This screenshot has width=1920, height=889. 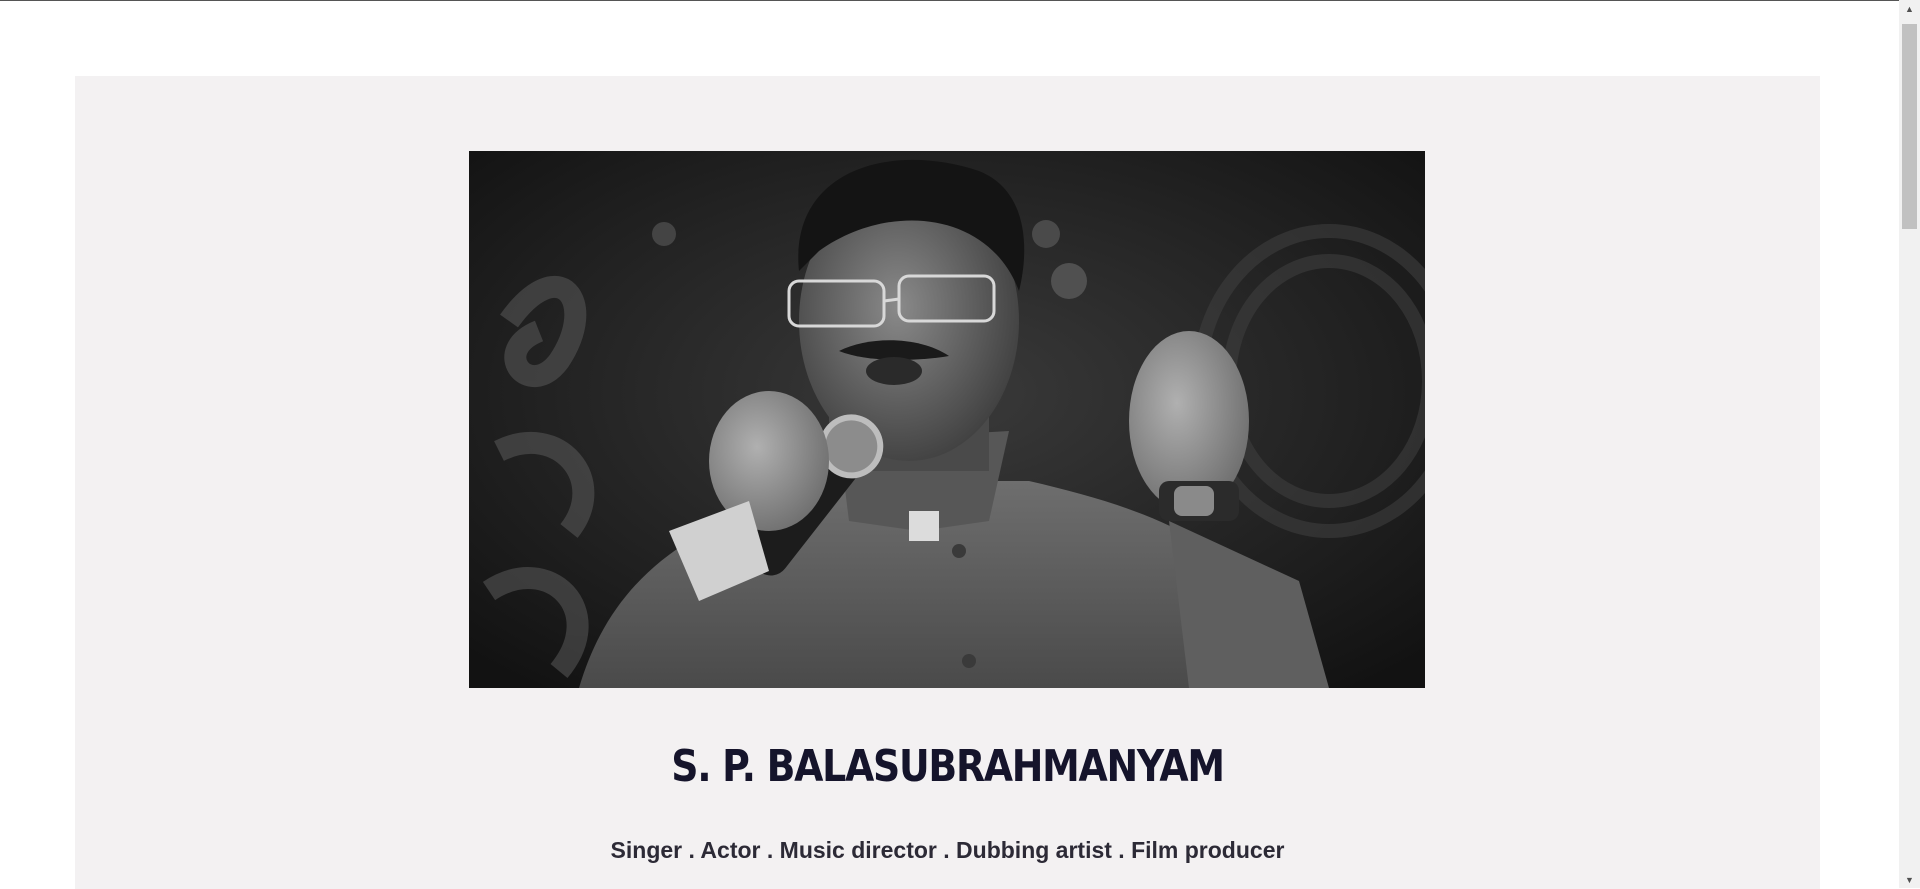 I want to click on vertical-scrollbar: ▲ ▼, so click(x=1909, y=444).